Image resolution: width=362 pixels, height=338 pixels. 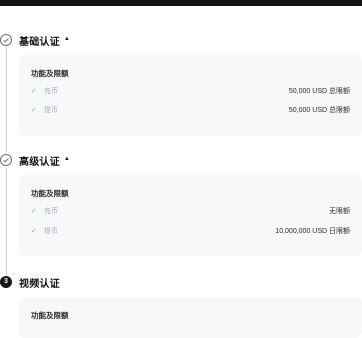 I want to click on step-header: 基础认证 ▲, so click(x=35, y=40).